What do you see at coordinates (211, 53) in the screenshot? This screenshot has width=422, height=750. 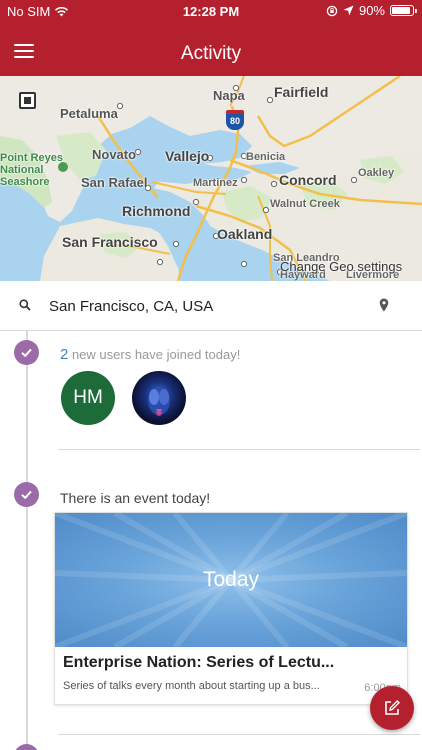 I see `page-title: Activity` at bounding box center [211, 53].